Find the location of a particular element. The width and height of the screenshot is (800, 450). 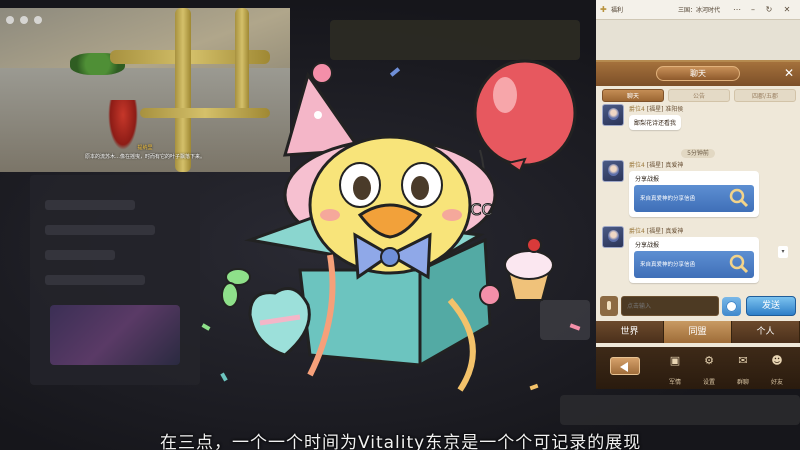

chat-input-row: 发送 is located at coordinates (698, 306).